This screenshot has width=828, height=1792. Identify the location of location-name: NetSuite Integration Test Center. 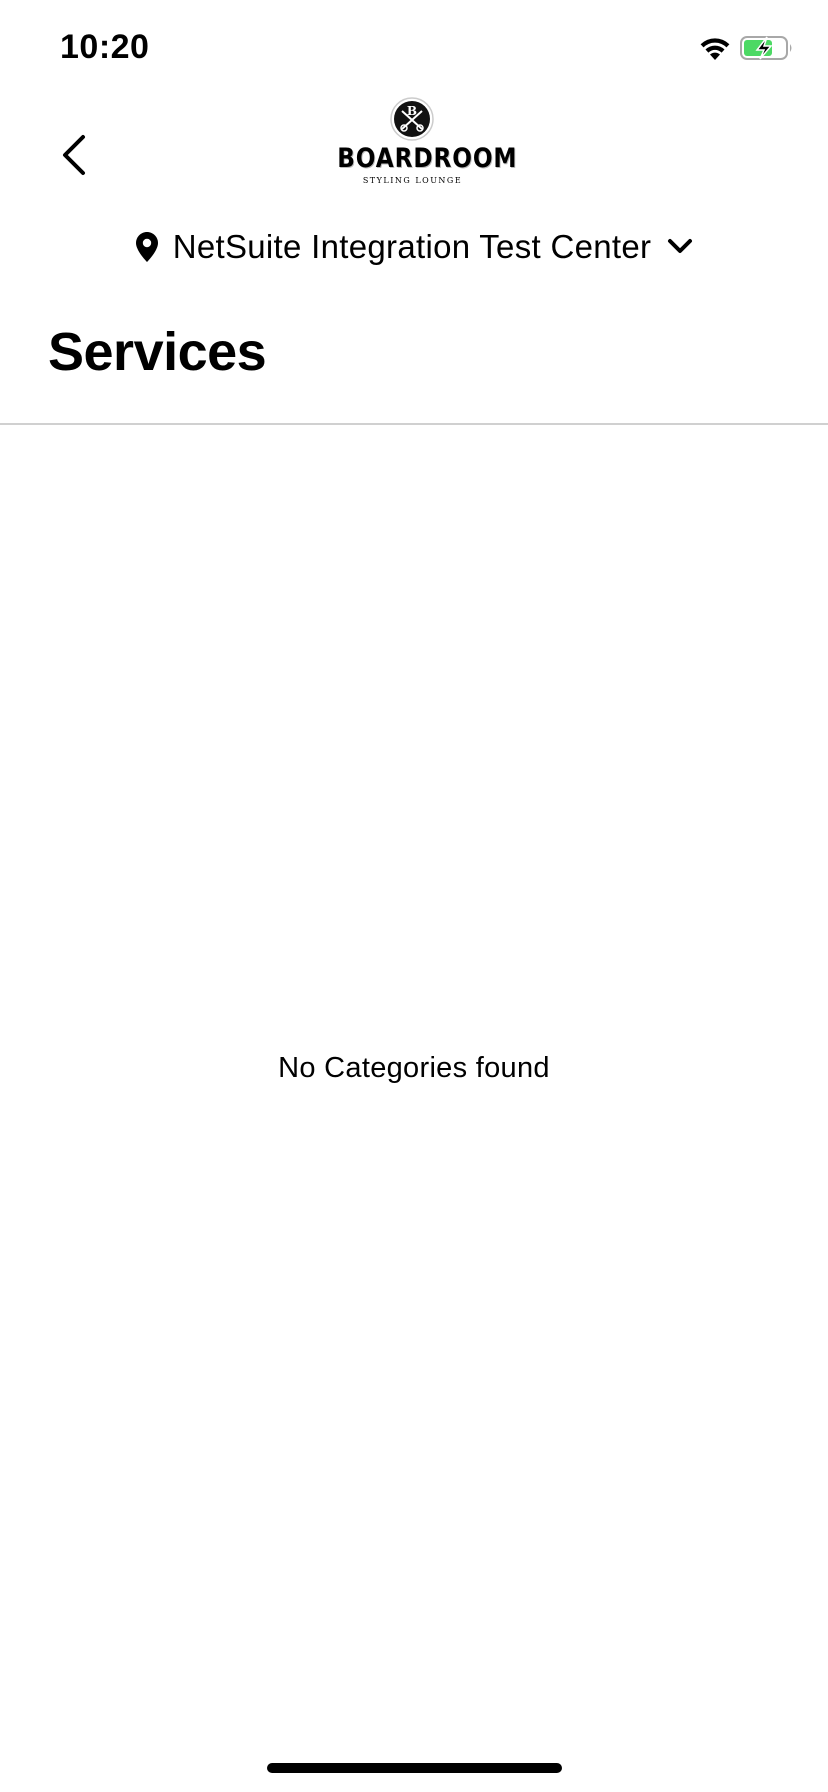
(412, 246).